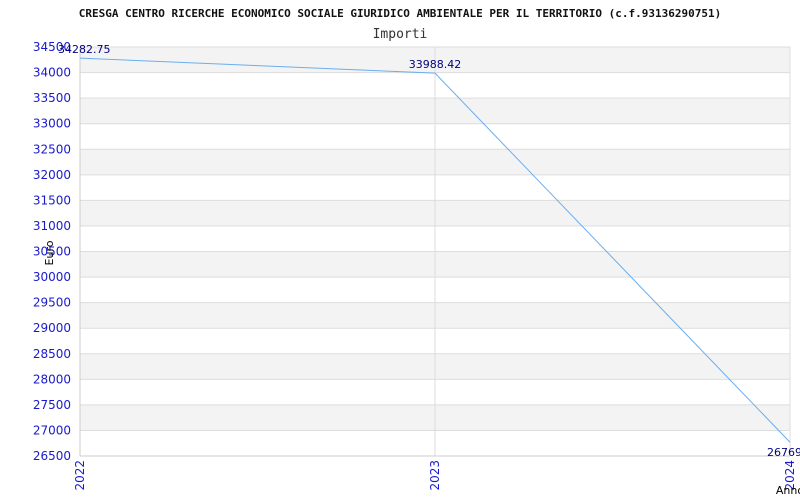 This screenshot has height=500, width=800. What do you see at coordinates (52, 430) in the screenshot?
I see `y-tick-label: 27000` at bounding box center [52, 430].